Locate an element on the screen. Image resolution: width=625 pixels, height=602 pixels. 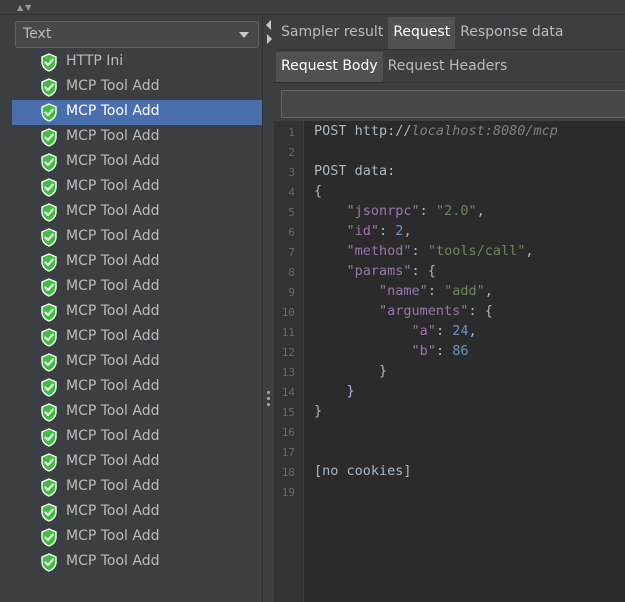
code-token: "tools/call" is located at coordinates (476, 251).